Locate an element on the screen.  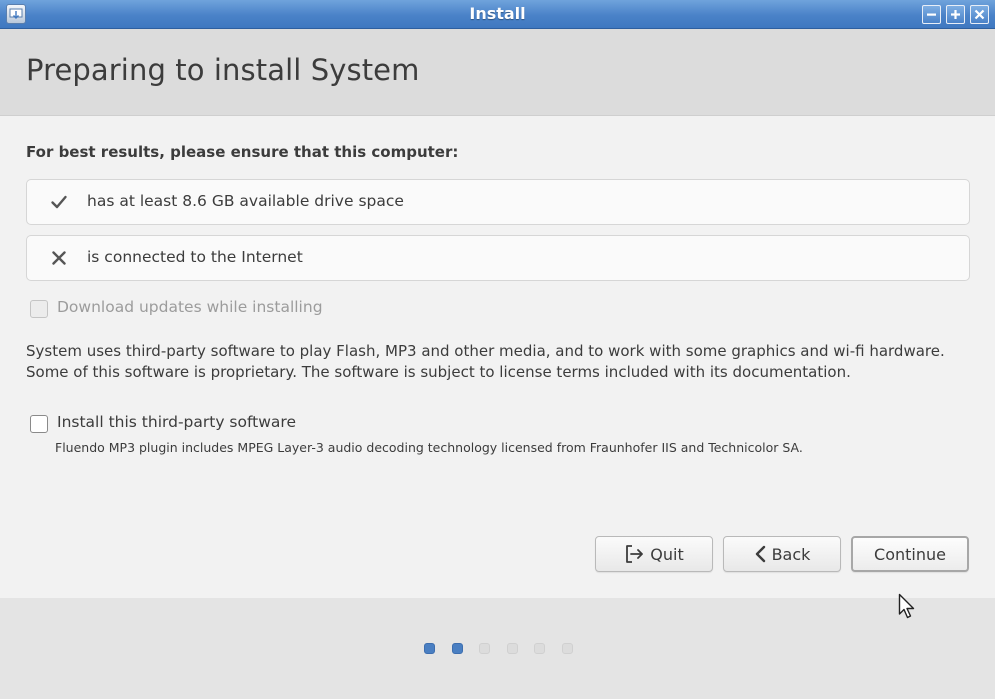
exit-icon is located at coordinates (635, 554).